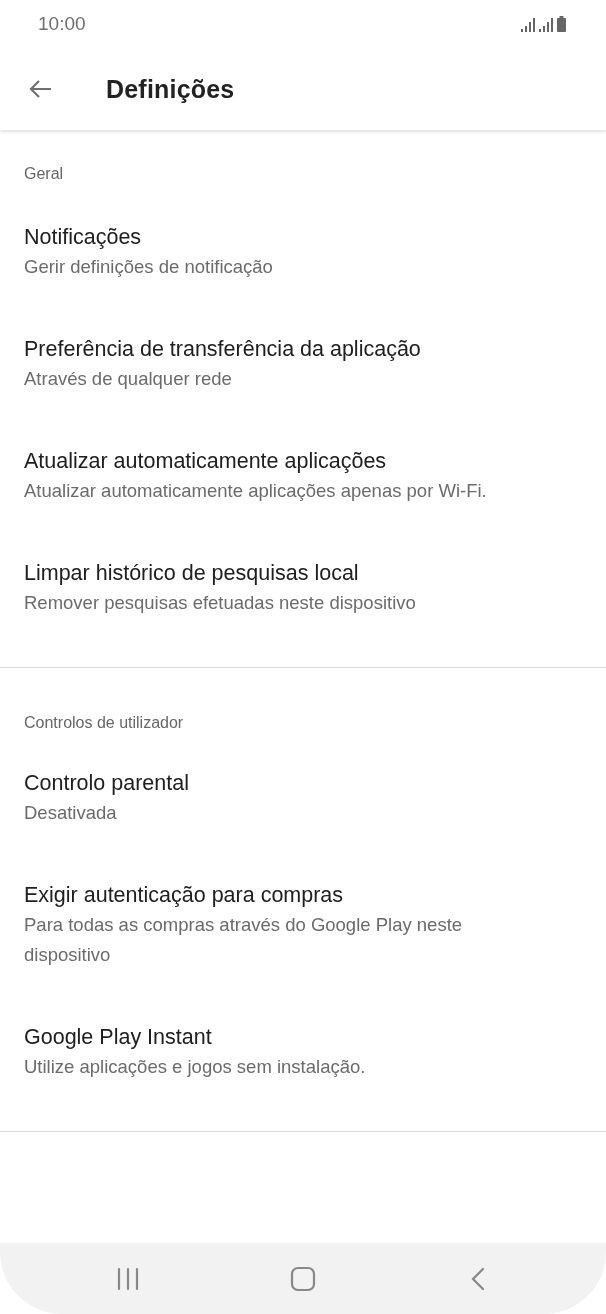 This screenshot has width=606, height=1314. What do you see at coordinates (62, 24) in the screenshot?
I see `status-time: 10:00` at bounding box center [62, 24].